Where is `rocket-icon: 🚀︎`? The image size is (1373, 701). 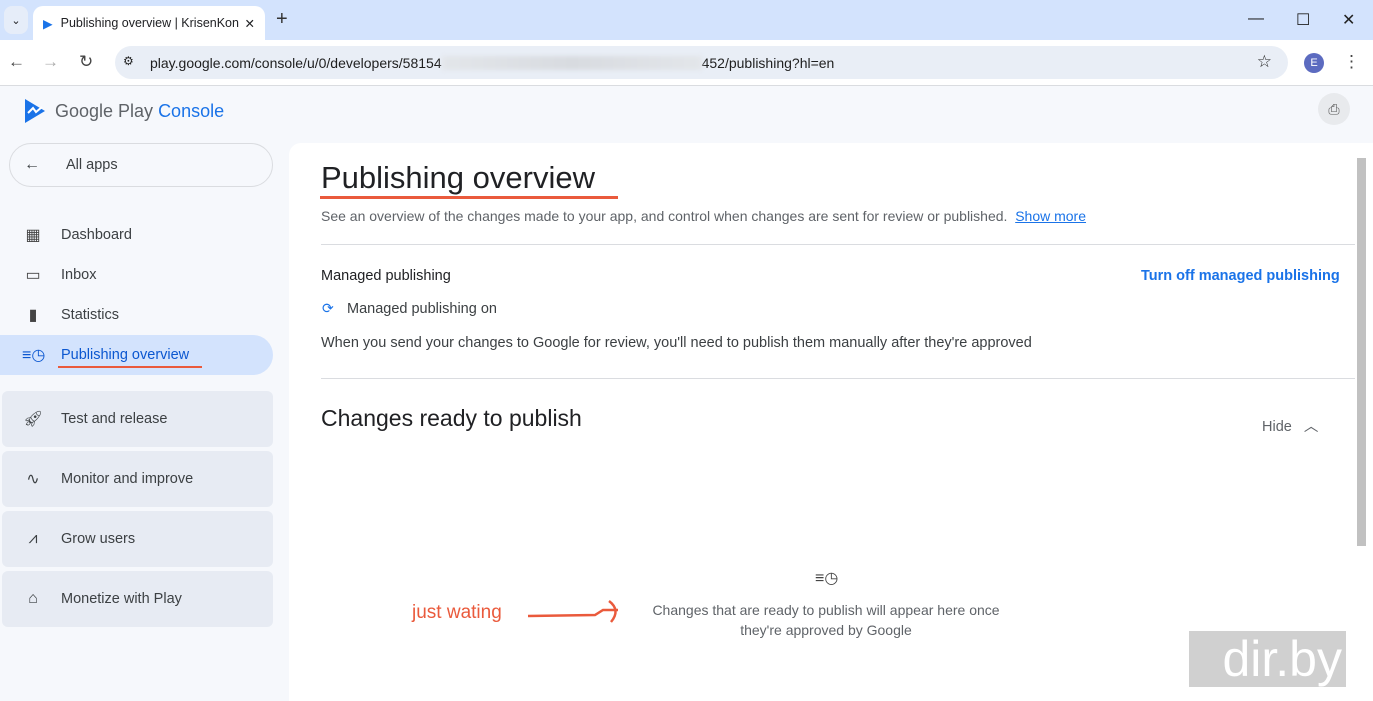 rocket-icon: 🚀︎ is located at coordinates (33, 419).